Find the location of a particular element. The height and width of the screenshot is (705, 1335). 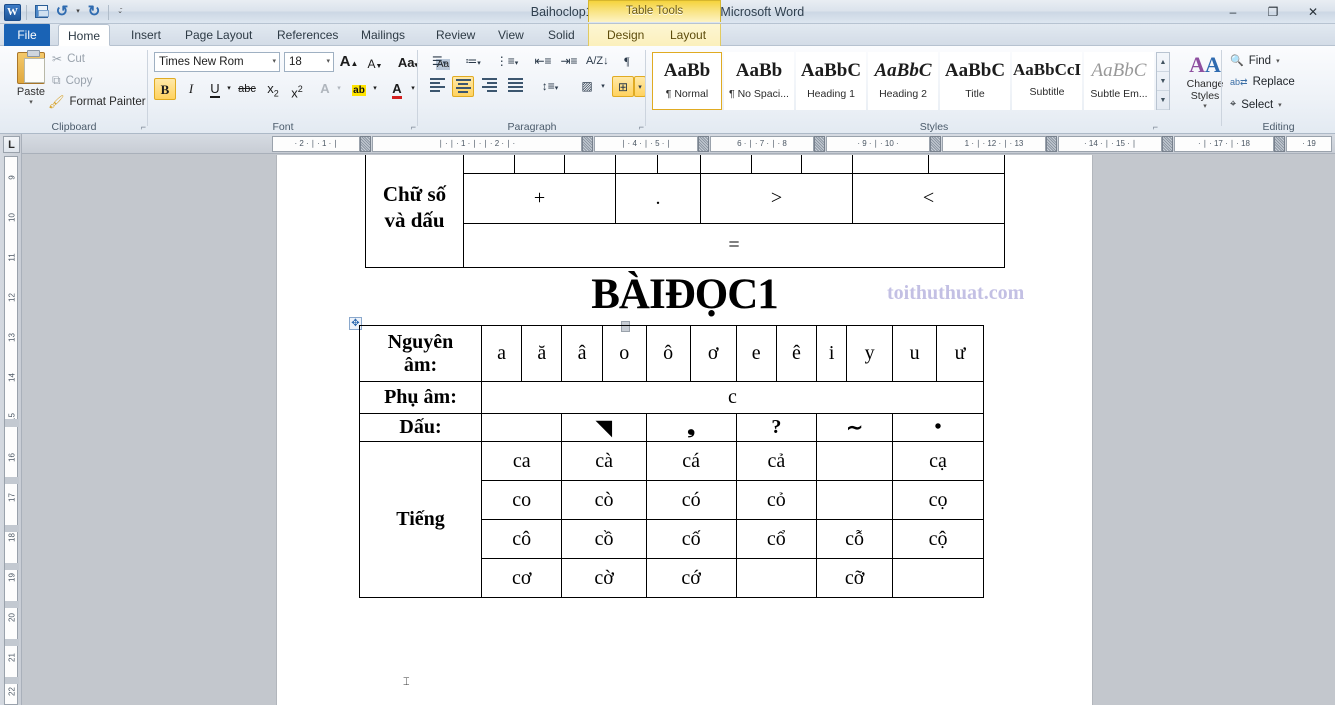

tab-references: References is located at coordinates (307, 35).